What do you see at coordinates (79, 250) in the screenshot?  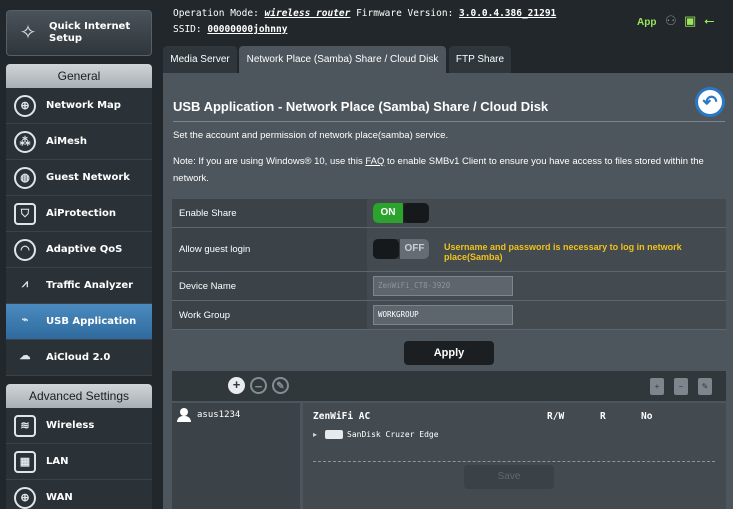 I see `sidebar-item-adaptive-qos: ◠ Adaptive QoS` at bounding box center [79, 250].